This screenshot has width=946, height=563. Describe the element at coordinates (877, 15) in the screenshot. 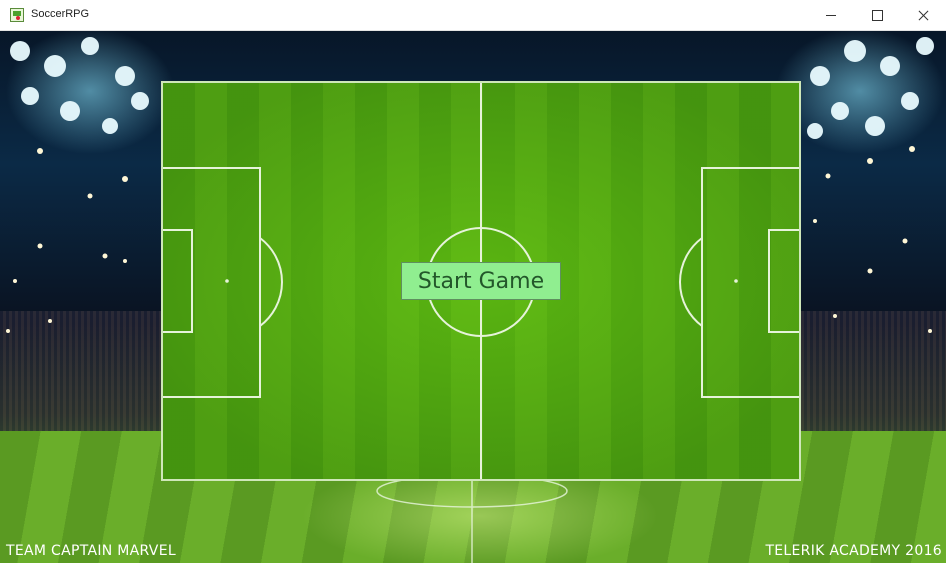

I see `maximize-button` at that location.